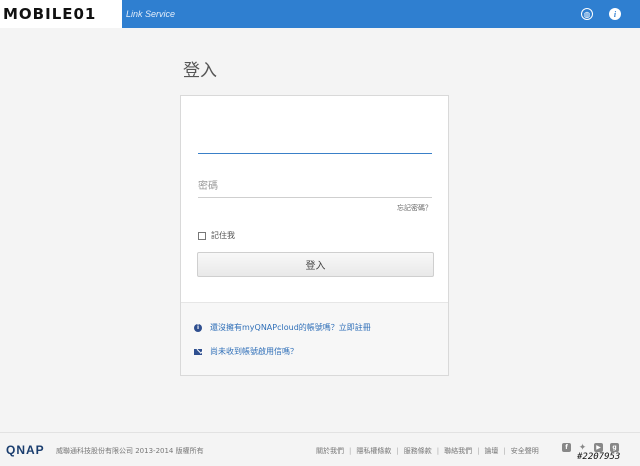 The image size is (640, 466). What do you see at coordinates (223, 235) in the screenshot?
I see `remember-label: 記住我` at bounding box center [223, 235].